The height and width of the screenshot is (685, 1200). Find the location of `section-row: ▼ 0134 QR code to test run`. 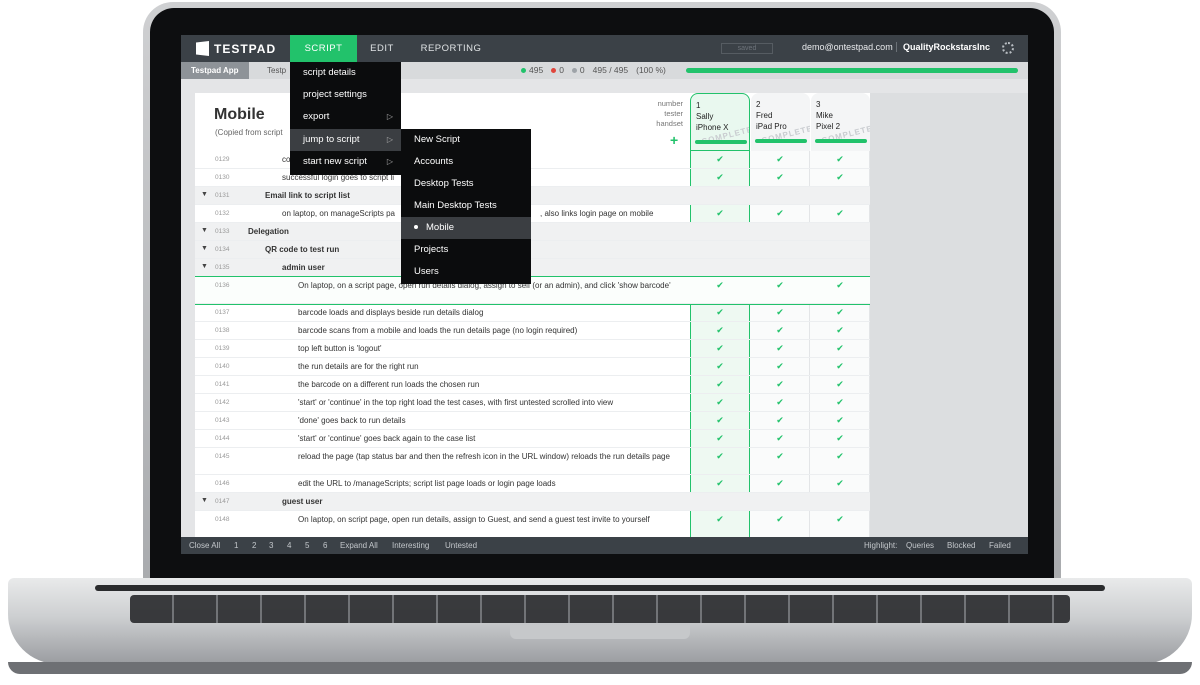

section-row: ▼ 0134 QR code to test run is located at coordinates (532, 250).